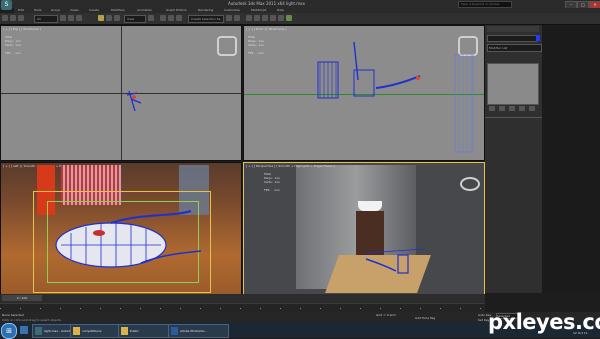 This screenshot has width=600, height=339. I want to click on curve-editor-icon, so click(257, 18).